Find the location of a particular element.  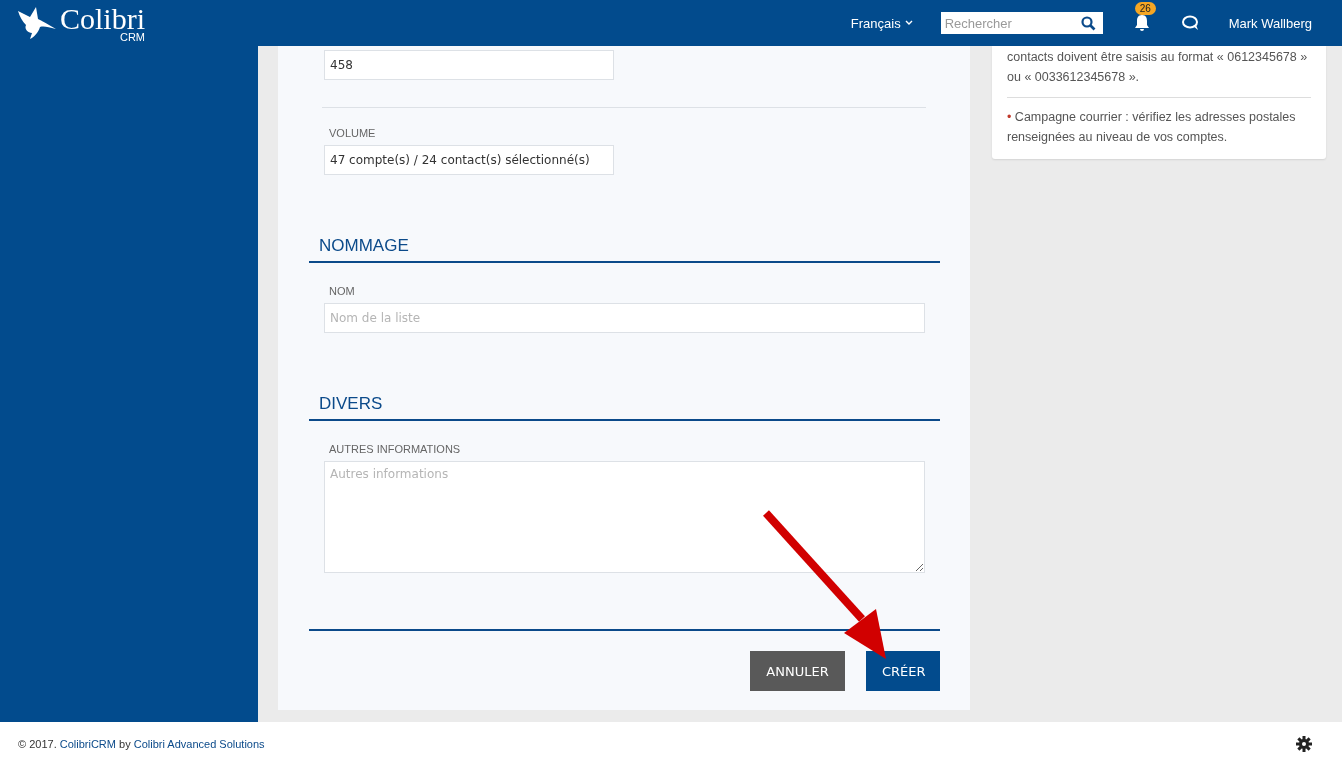

user-name: Mark Wallberg is located at coordinates (1270, 23).